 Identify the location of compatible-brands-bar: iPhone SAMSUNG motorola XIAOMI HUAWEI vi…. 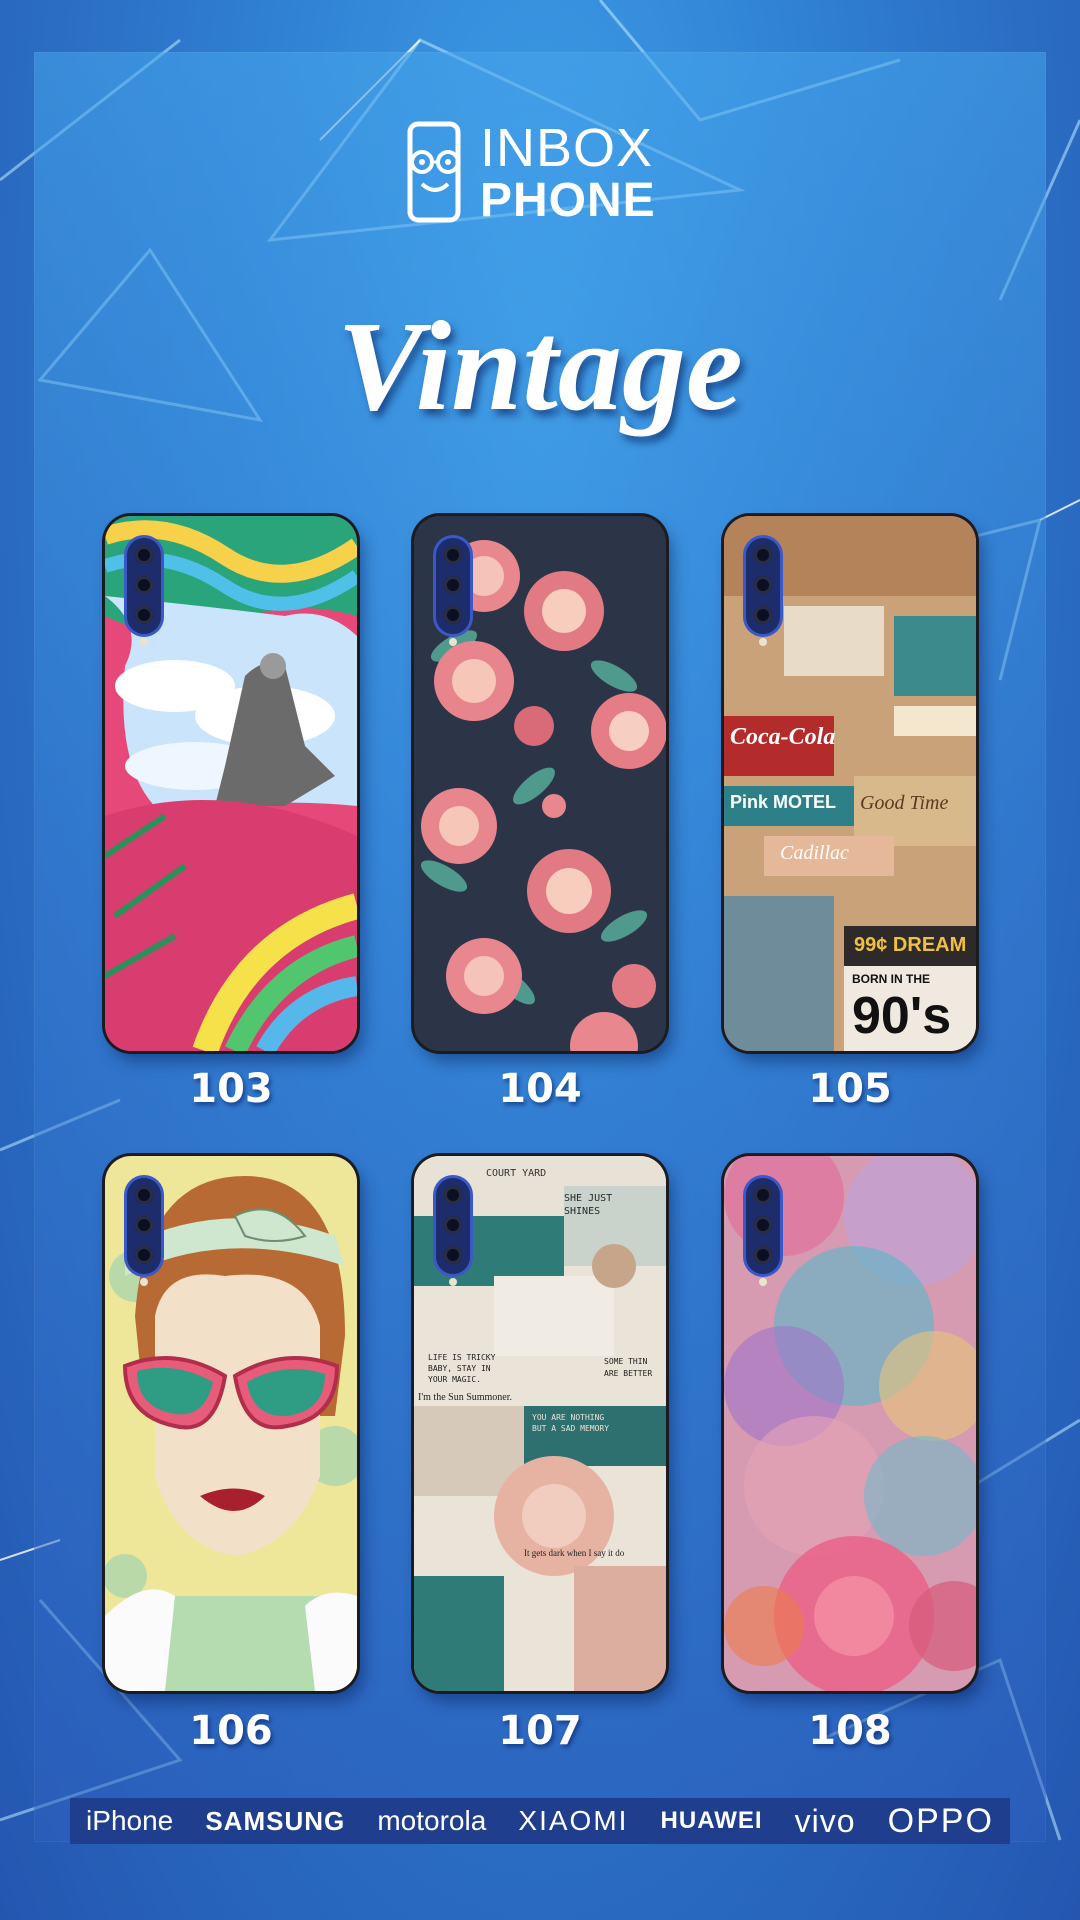
(540, 1821).